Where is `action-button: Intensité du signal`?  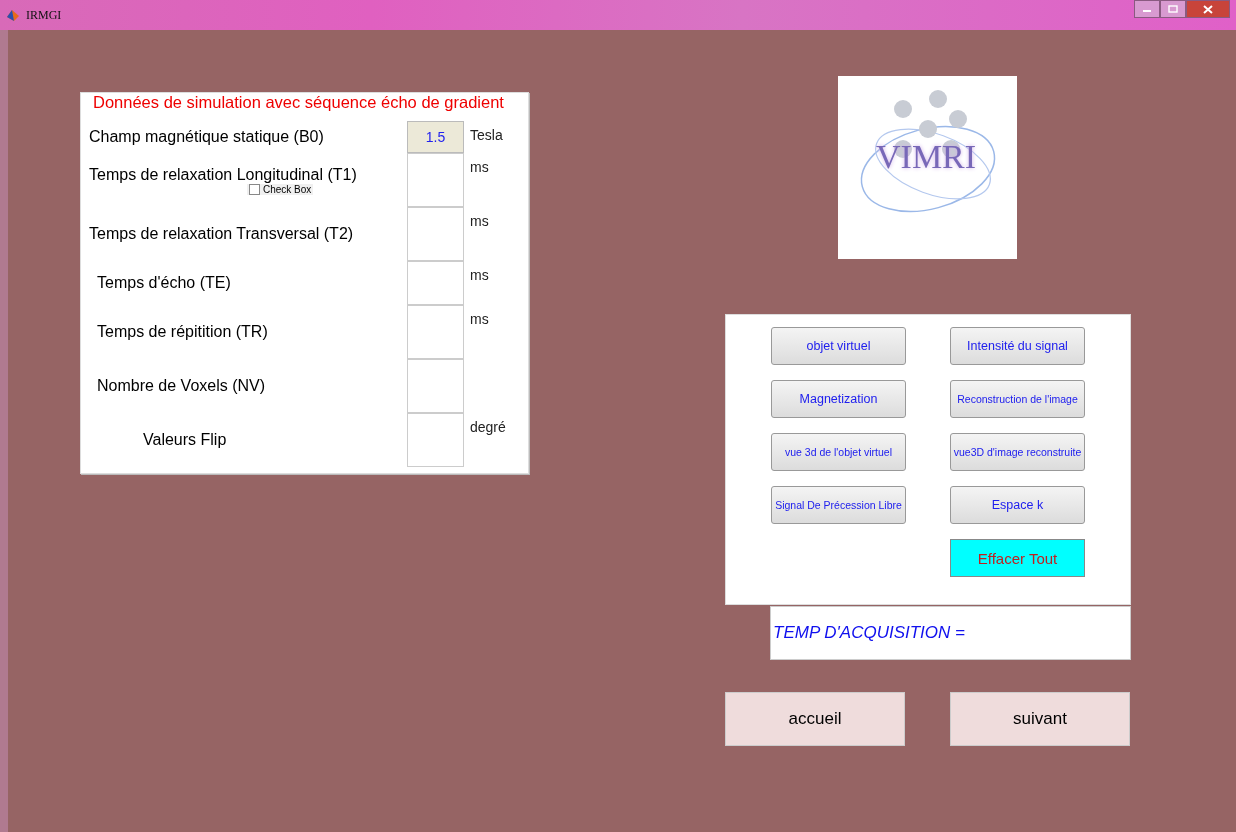 action-button: Intensité du signal is located at coordinates (1017, 346).